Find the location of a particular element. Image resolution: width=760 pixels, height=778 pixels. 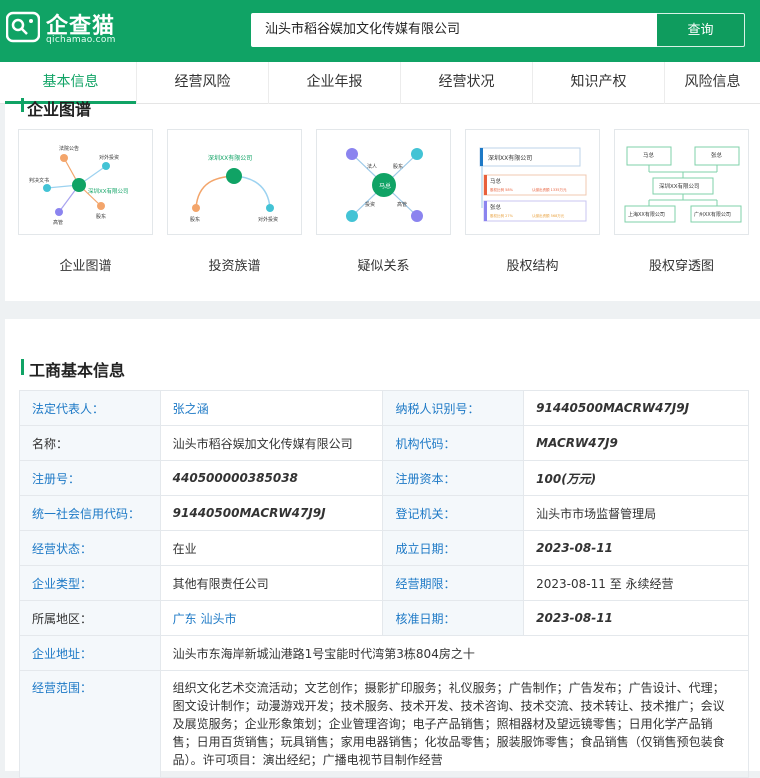

graph-card-enterprise: 法院公告 对外投资 判决文书 股东 高管 深圳XX有限公司 企业图谱 is located at coordinates (85, 203).